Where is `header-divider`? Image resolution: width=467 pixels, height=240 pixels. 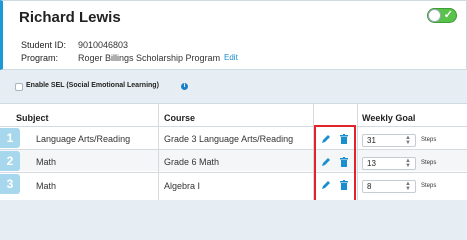
header-divider is located at coordinates (233, 126).